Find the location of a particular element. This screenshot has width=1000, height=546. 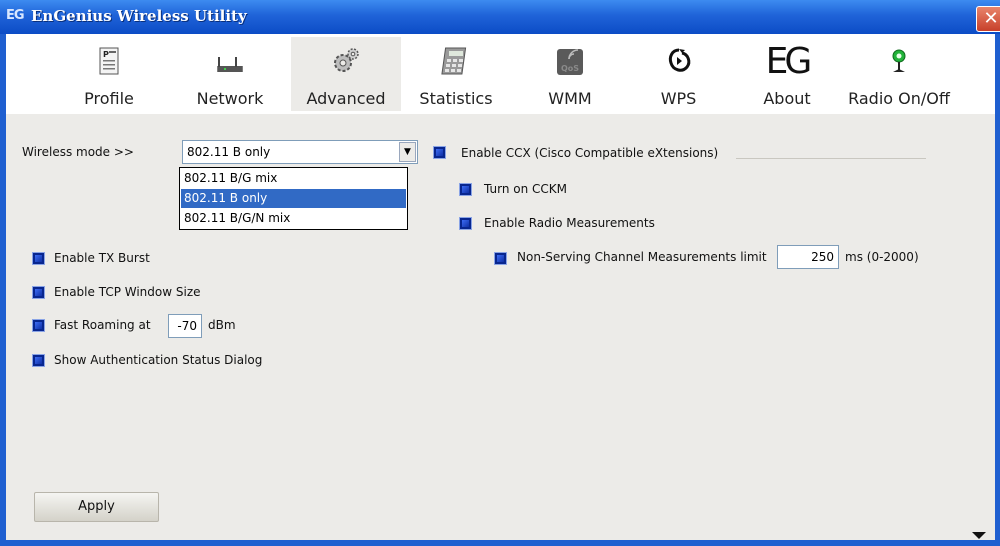

fast-roaming-label: Fast Roaming at is located at coordinates (102, 325).